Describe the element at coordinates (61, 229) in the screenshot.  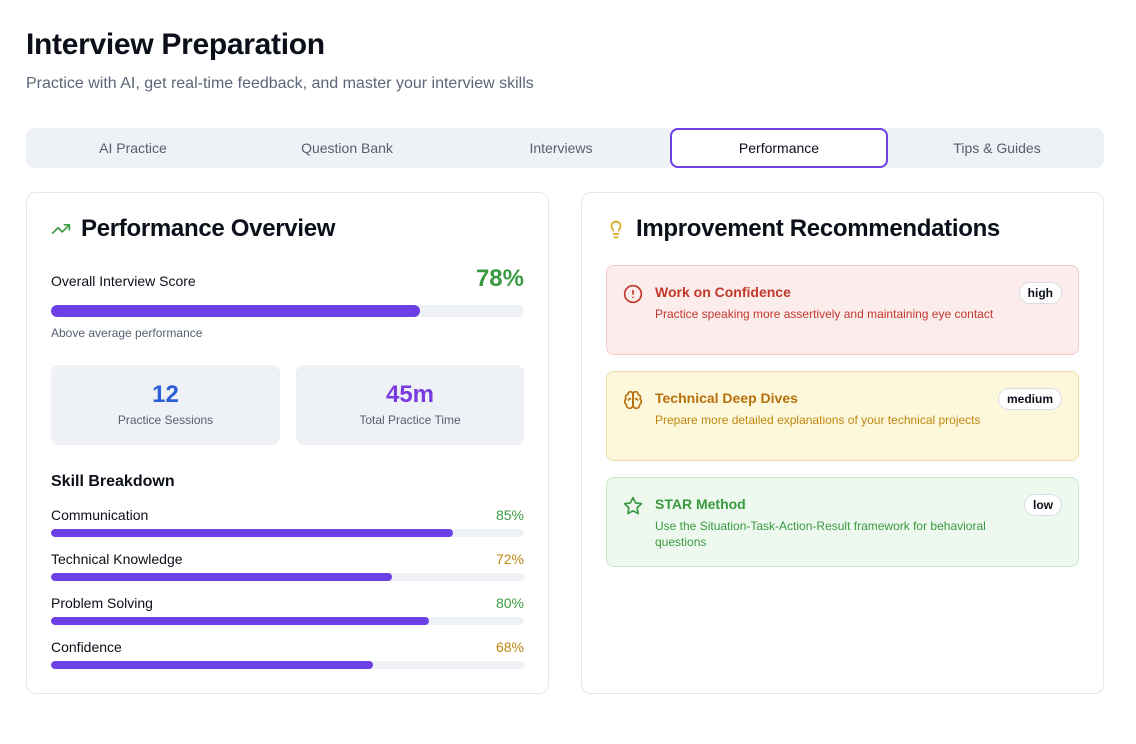
I see `trending-up-icon` at that location.